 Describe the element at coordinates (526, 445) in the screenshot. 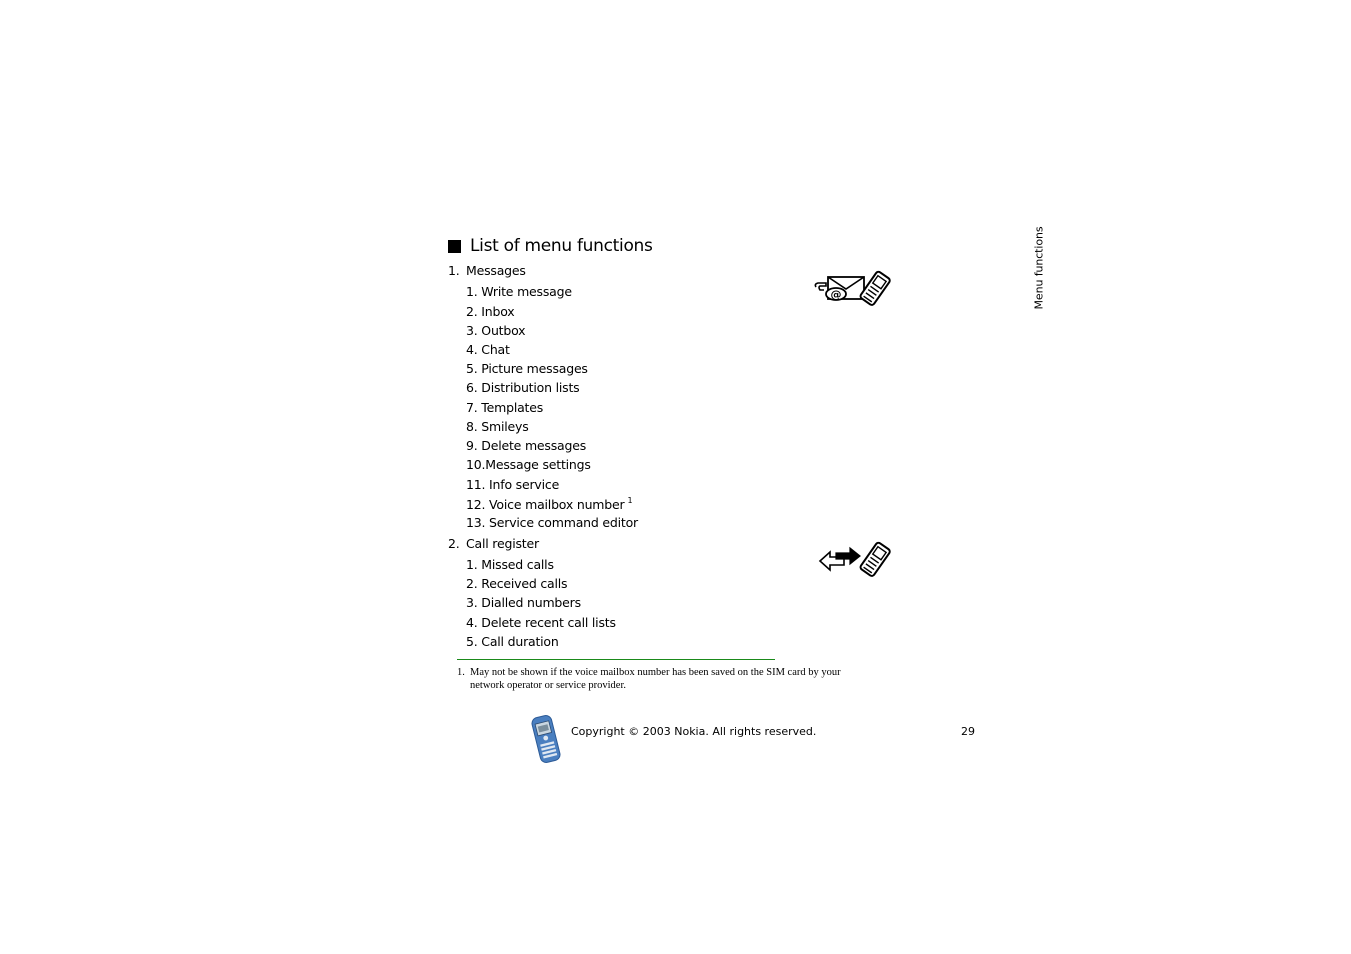

I see `list-item: 9. Delete messages` at that location.